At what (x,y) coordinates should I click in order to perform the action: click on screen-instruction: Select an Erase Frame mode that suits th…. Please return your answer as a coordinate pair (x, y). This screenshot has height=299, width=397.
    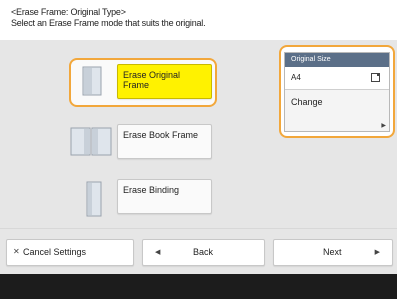
    Looking at the image, I should click on (108, 23).